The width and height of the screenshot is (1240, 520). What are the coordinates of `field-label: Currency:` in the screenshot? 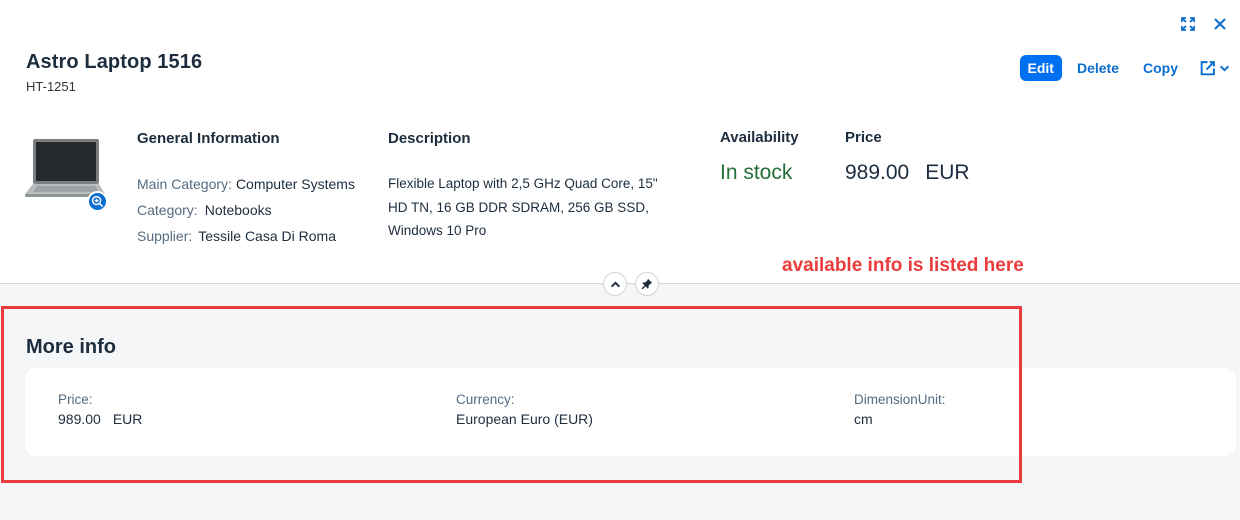 It's located at (485, 399).